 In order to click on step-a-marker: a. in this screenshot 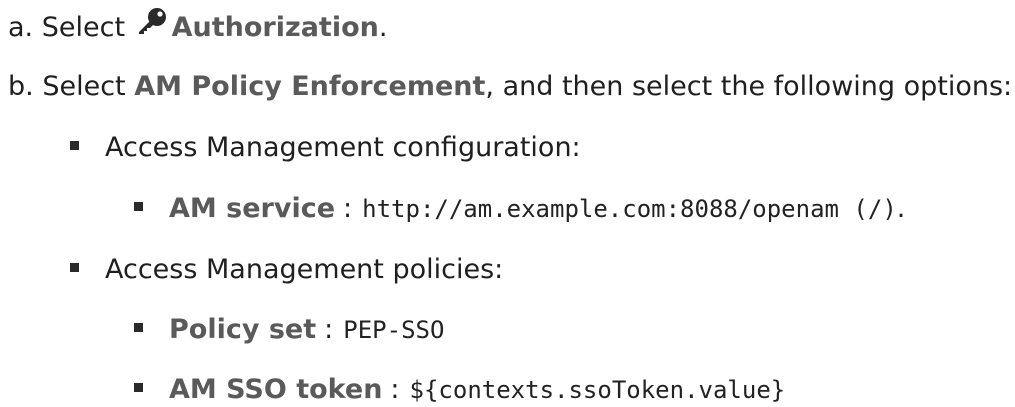, I will do `click(21, 27)`.